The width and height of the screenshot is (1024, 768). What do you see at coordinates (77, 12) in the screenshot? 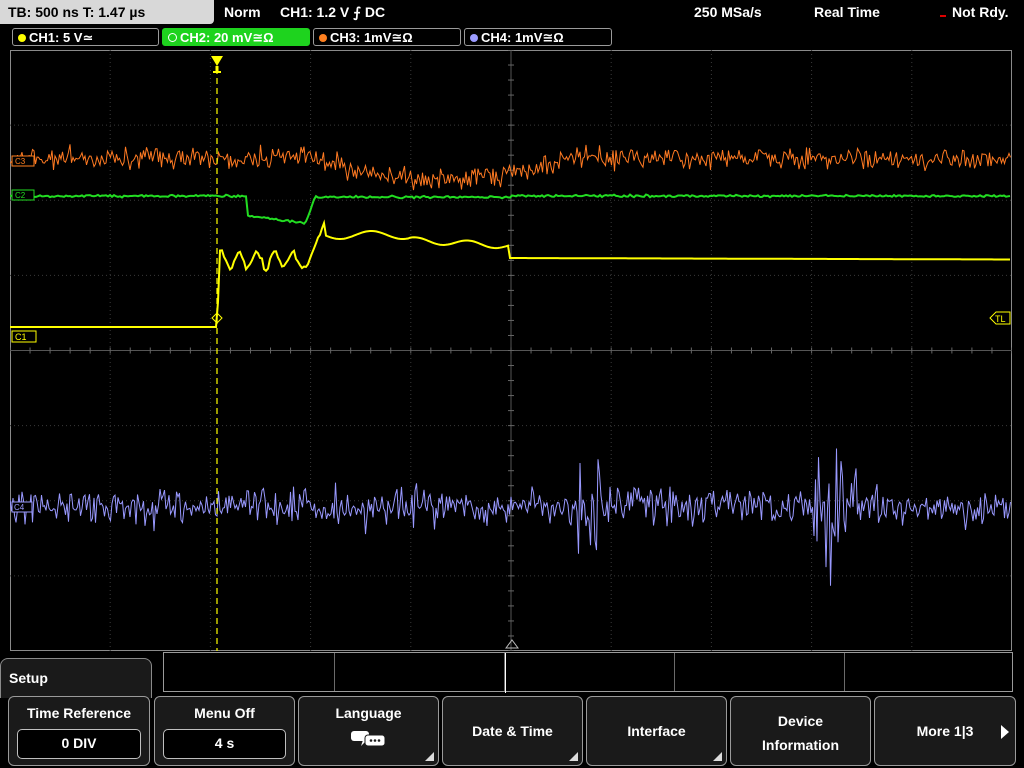
I see `timebase-text: TB: 500 ns T: 1.47 µs` at bounding box center [77, 12].